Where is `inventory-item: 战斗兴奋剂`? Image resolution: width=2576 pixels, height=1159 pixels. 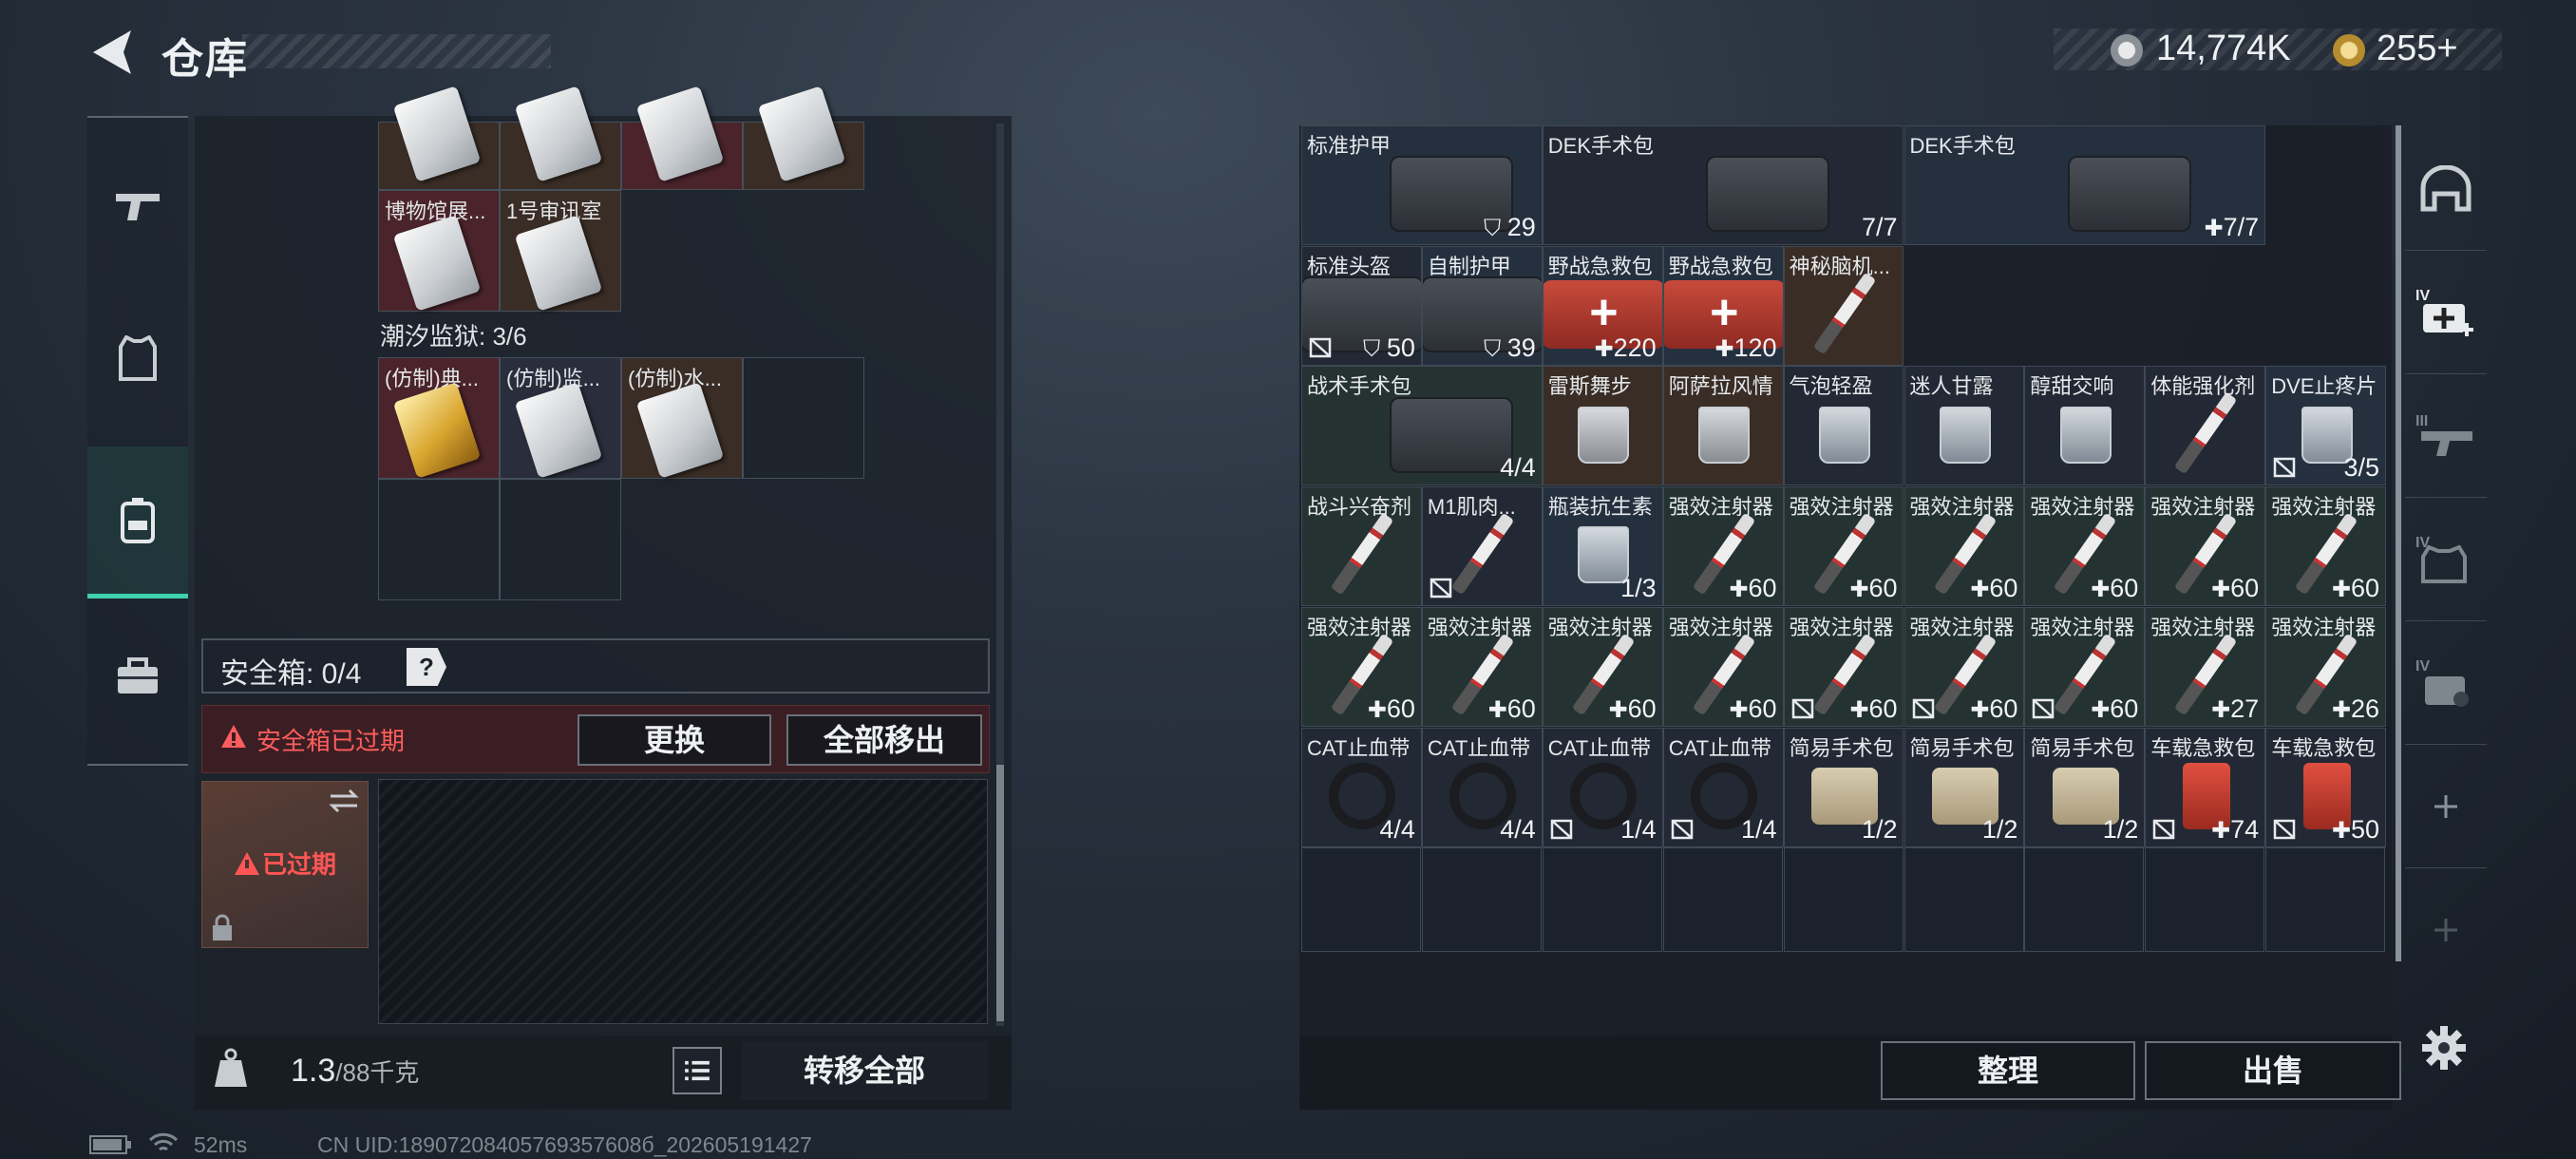
inventory-item: 战斗兴奋剂 is located at coordinates (1361, 546).